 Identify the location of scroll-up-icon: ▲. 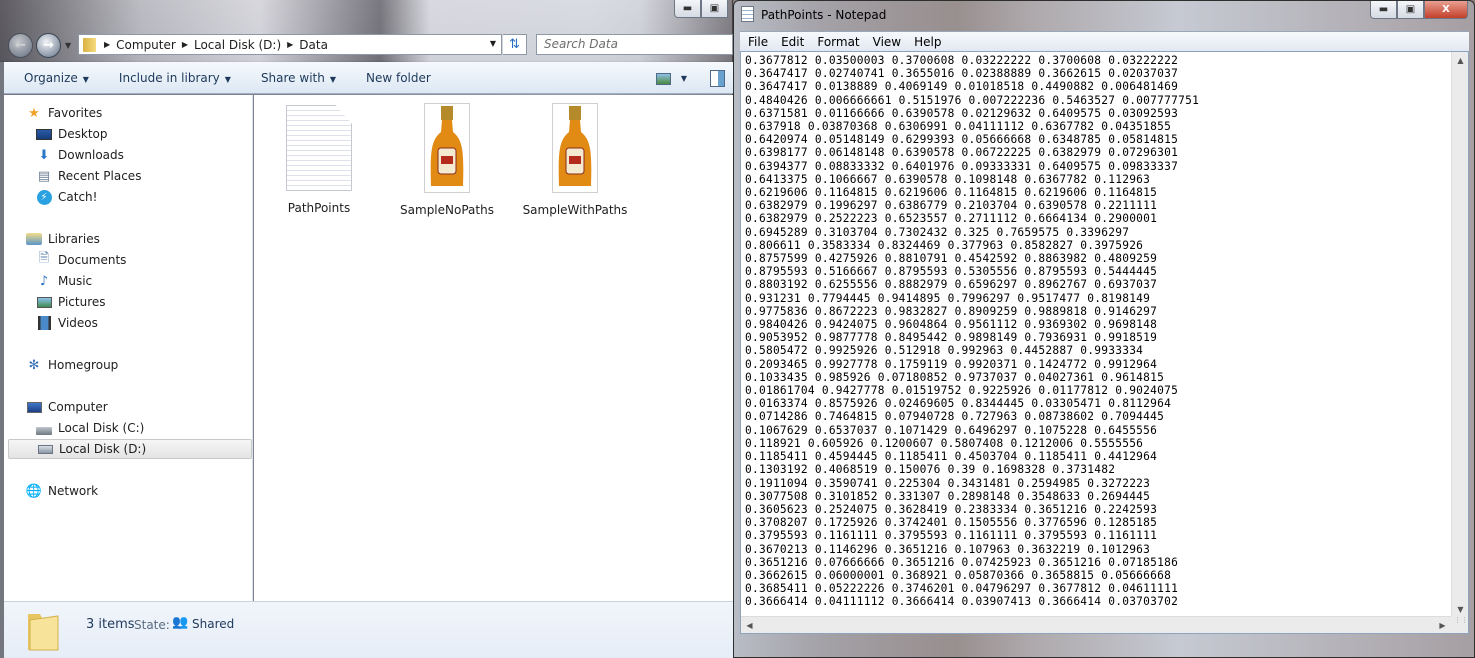
(1460, 60).